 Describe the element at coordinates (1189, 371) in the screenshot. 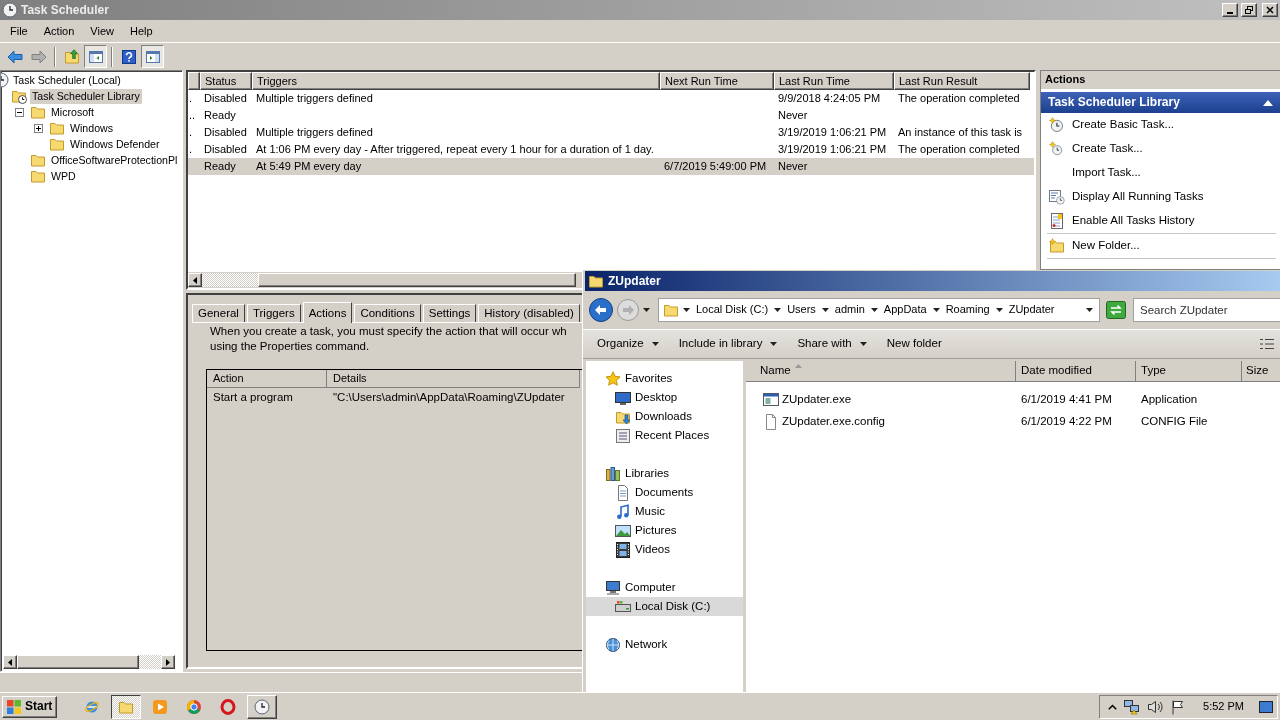

I see `column-header: Type` at that location.